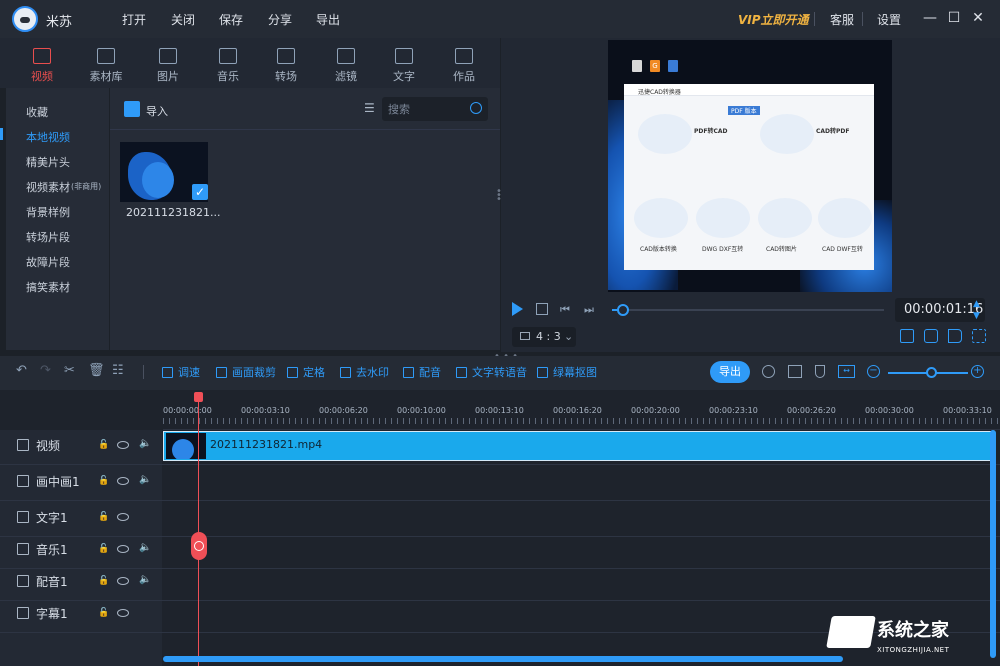  What do you see at coordinates (795, 371) in the screenshot?
I see `split-view-icon` at bounding box center [795, 371].